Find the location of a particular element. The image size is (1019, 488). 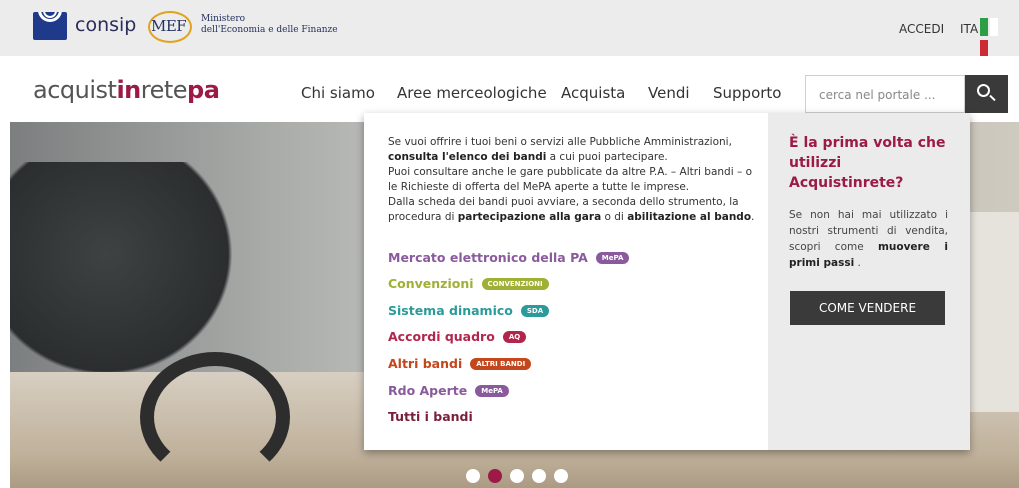

link-rdo-aperte: Rdo Aperte MePA is located at coordinates (448, 390).